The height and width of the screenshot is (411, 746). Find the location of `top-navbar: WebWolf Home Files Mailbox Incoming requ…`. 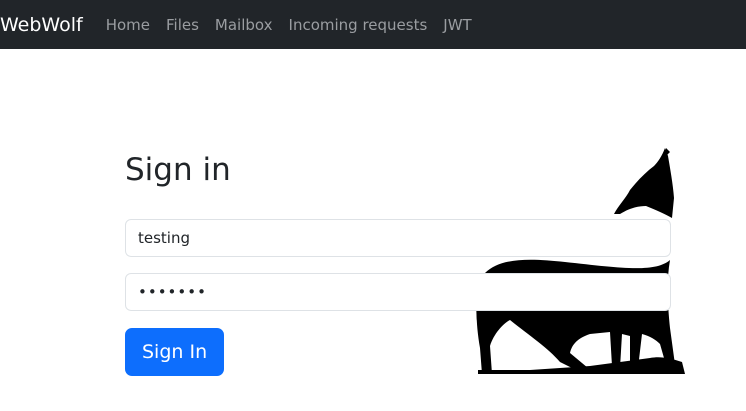

top-navbar: WebWolf Home Files Mailbox Incoming requ… is located at coordinates (373, 24).